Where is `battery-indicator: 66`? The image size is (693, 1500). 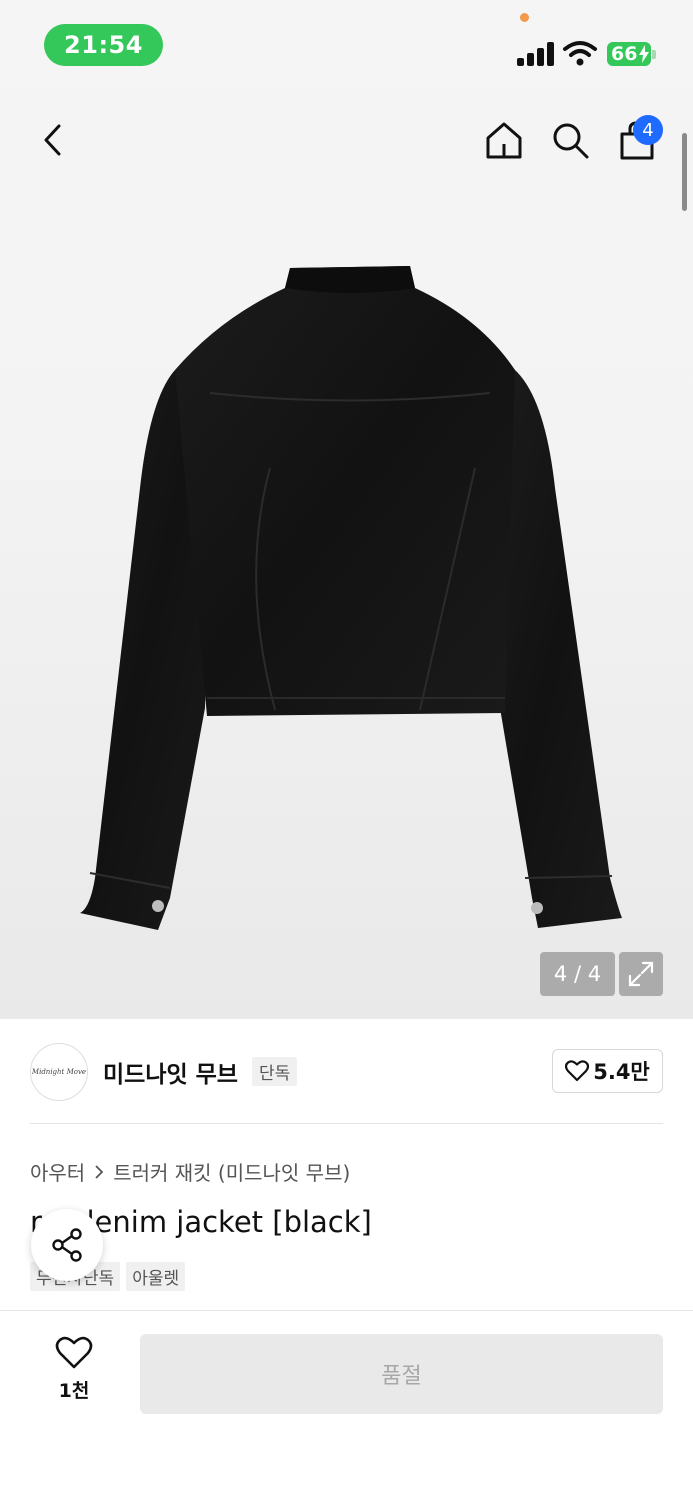 battery-indicator: 66 is located at coordinates (629, 54).